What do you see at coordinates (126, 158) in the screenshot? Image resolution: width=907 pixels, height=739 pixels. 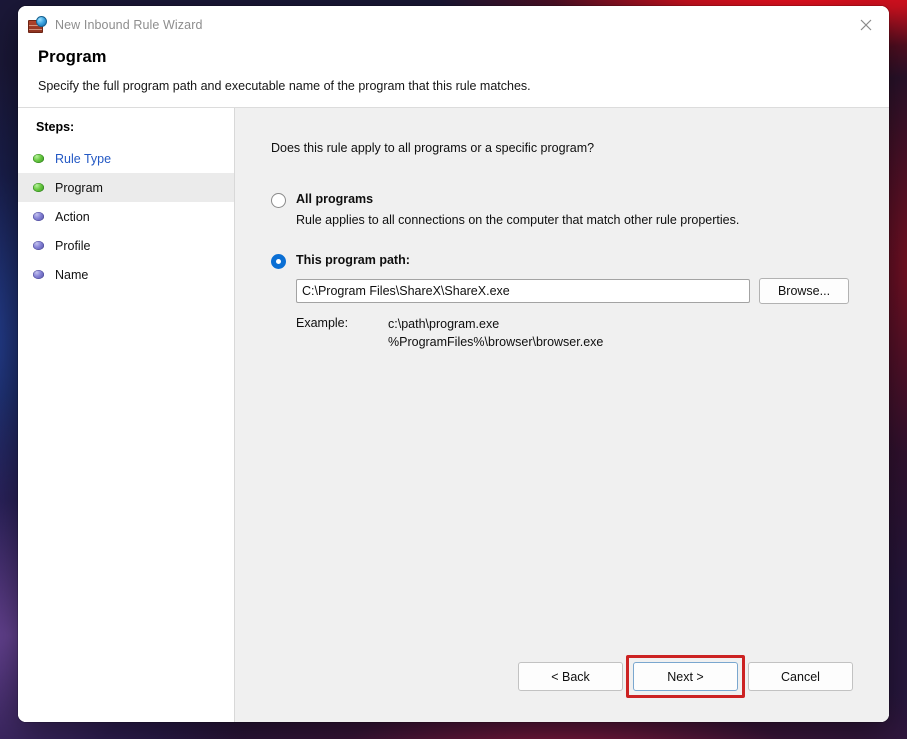 I see `sidebar-item-rule-type: Rule Type` at bounding box center [126, 158].